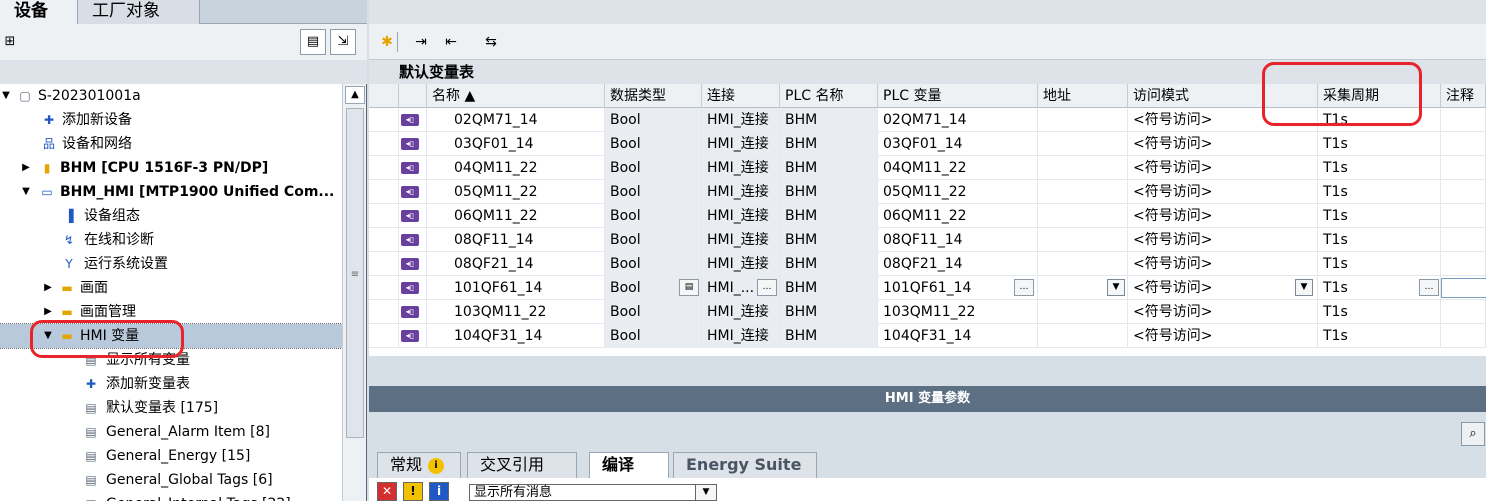 Image resolution: width=1486 pixels, height=501 pixels. What do you see at coordinates (958, 312) in the screenshot?
I see `cell-plc-tag: 103QM11_22` at bounding box center [958, 312].